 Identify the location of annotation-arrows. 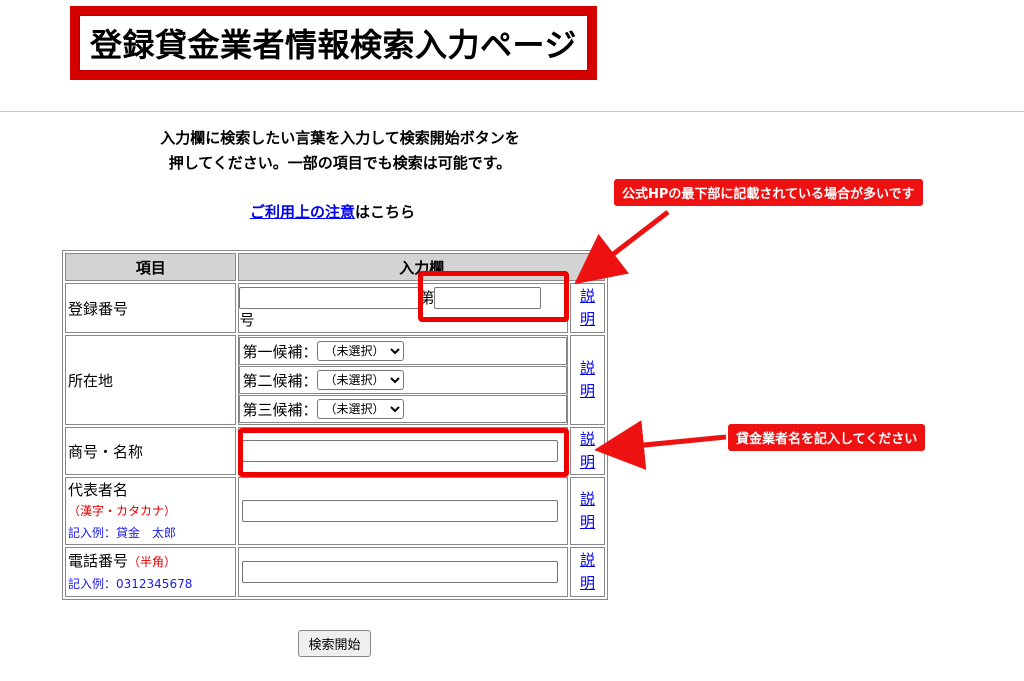
(650, 340).